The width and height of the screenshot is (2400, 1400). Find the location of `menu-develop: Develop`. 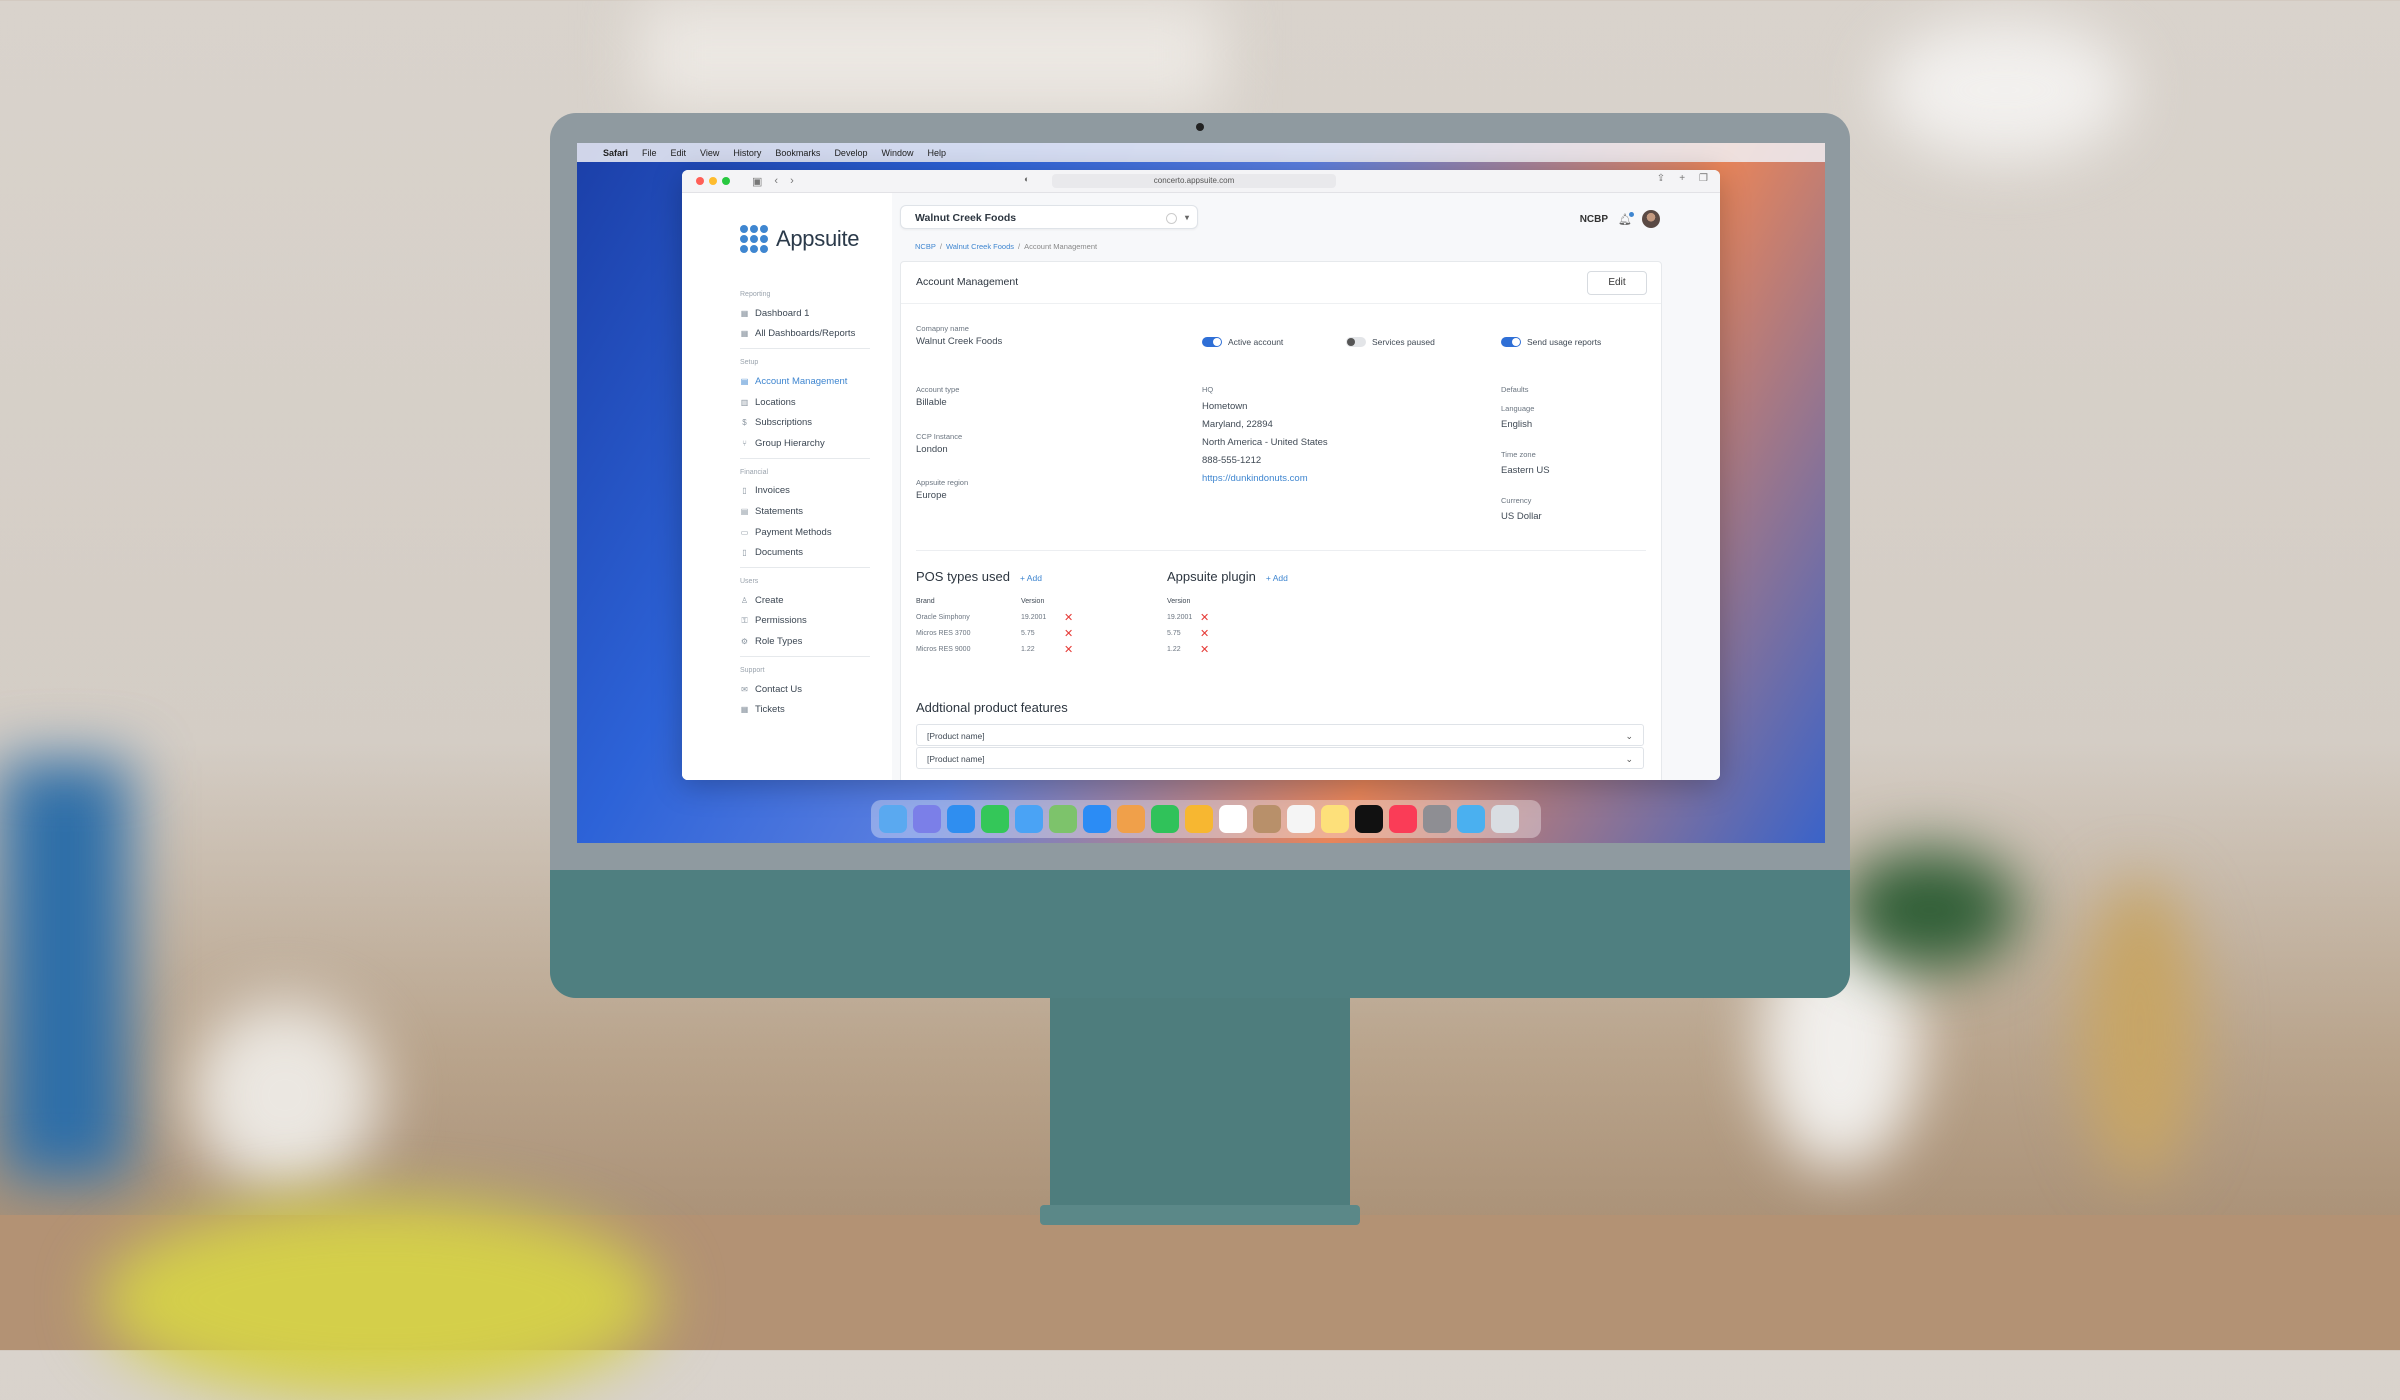

menu-develop: Develop is located at coordinates (850, 153).